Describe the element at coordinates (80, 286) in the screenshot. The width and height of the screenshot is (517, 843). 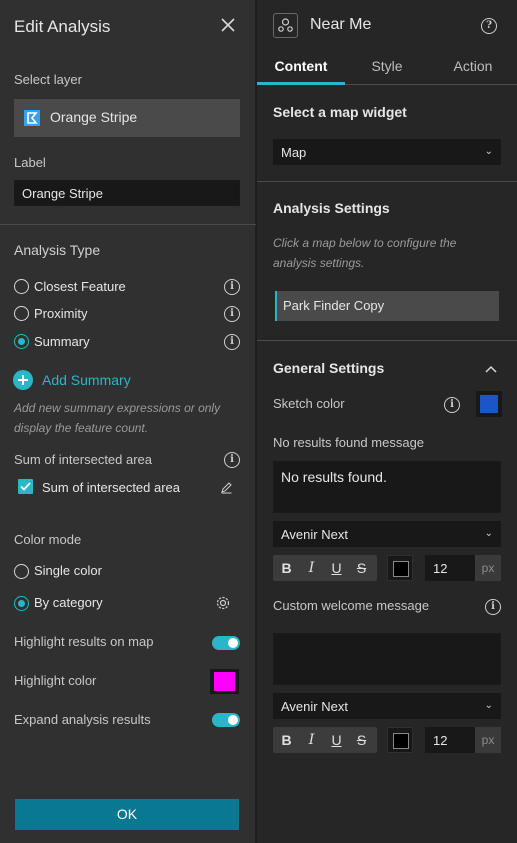
I see `closest-feature-label: Closest Feature` at that location.